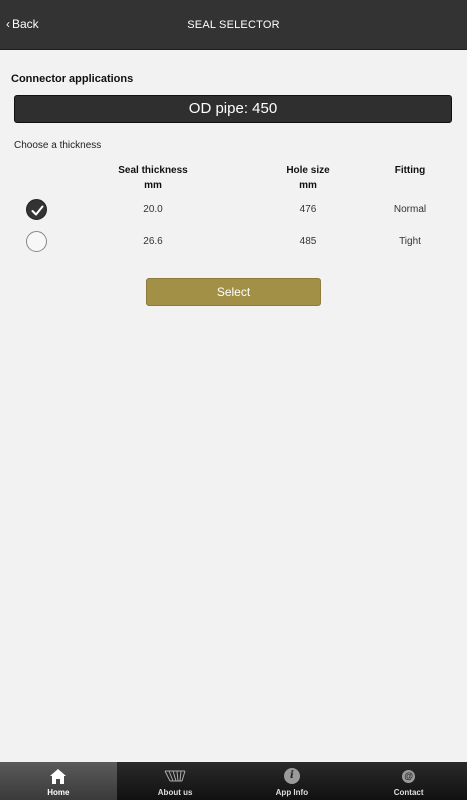 The height and width of the screenshot is (800, 467). I want to click on page-title: SEAL SELECTOR, so click(233, 25).